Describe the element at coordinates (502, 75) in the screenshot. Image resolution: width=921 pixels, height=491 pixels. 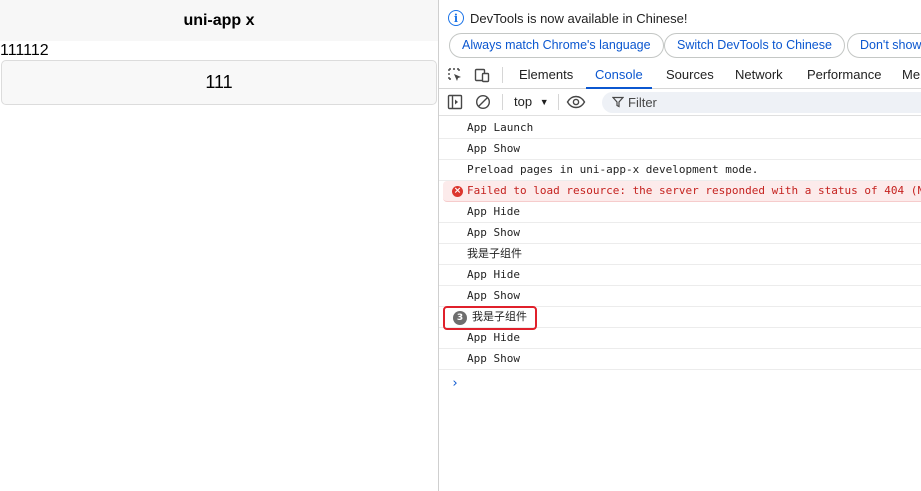
I see `tabbar-divider` at that location.